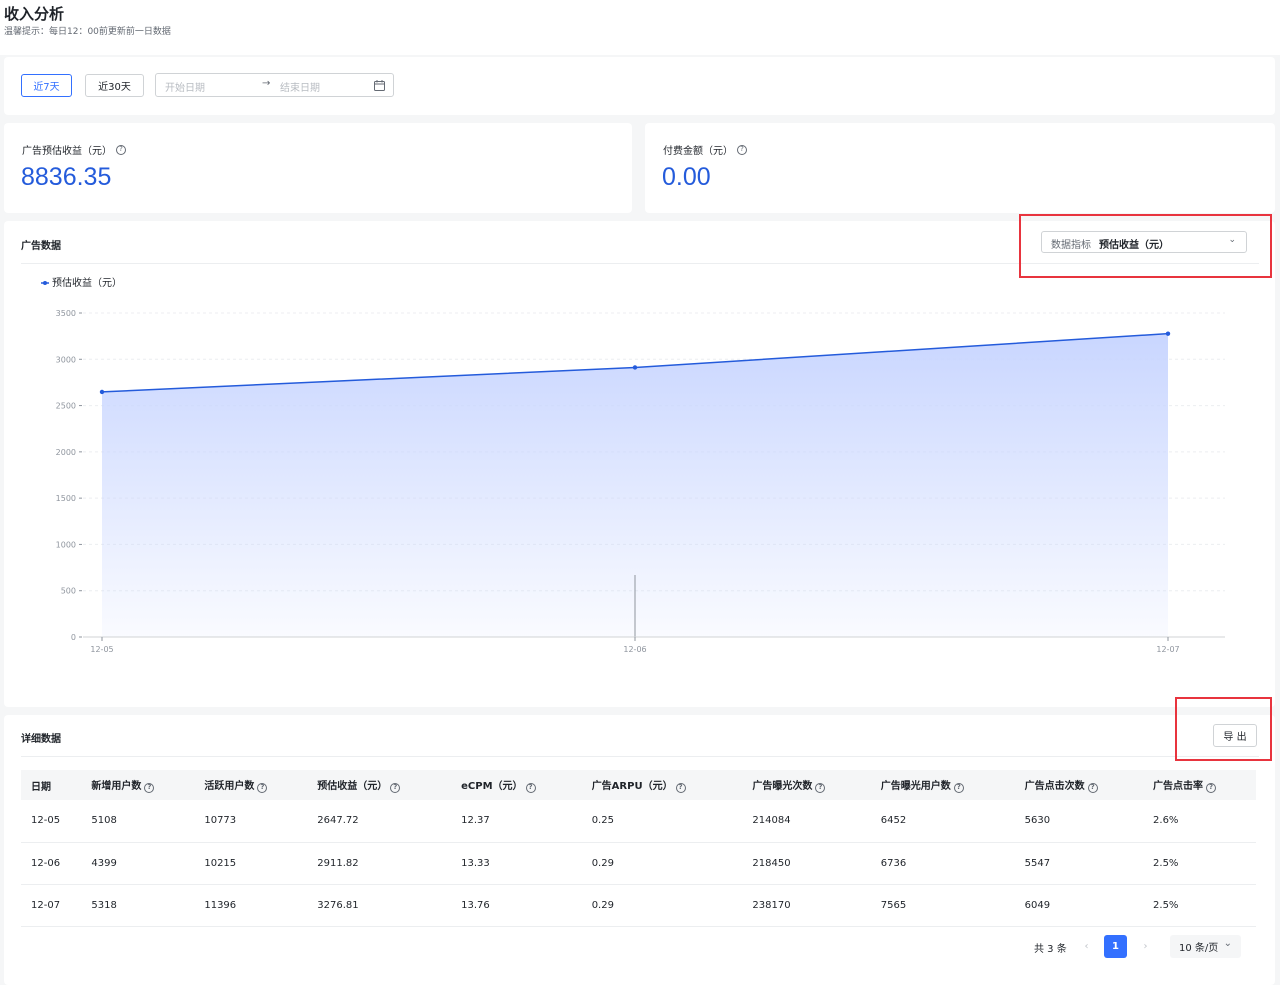 This screenshot has height=985, width=1280. I want to click on table-cell: 4399, so click(138, 863).